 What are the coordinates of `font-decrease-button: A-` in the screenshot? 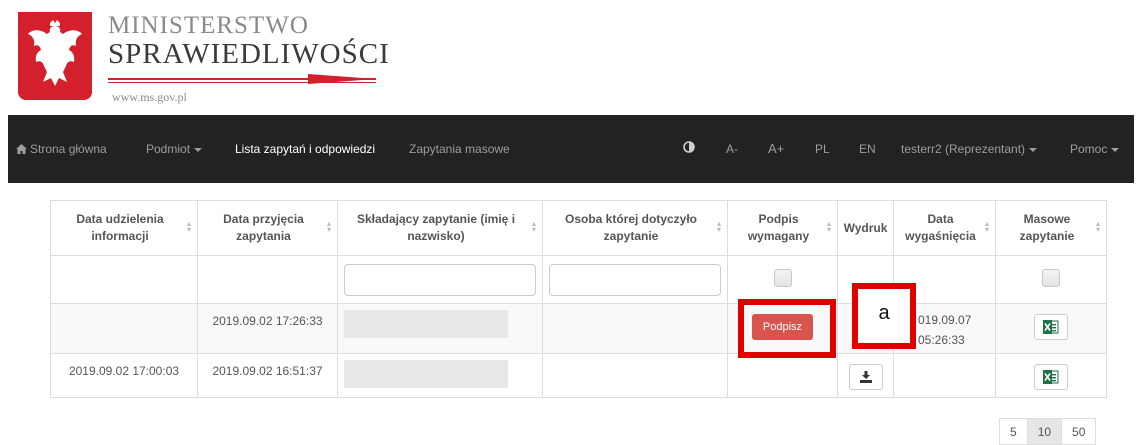 It's located at (732, 149).